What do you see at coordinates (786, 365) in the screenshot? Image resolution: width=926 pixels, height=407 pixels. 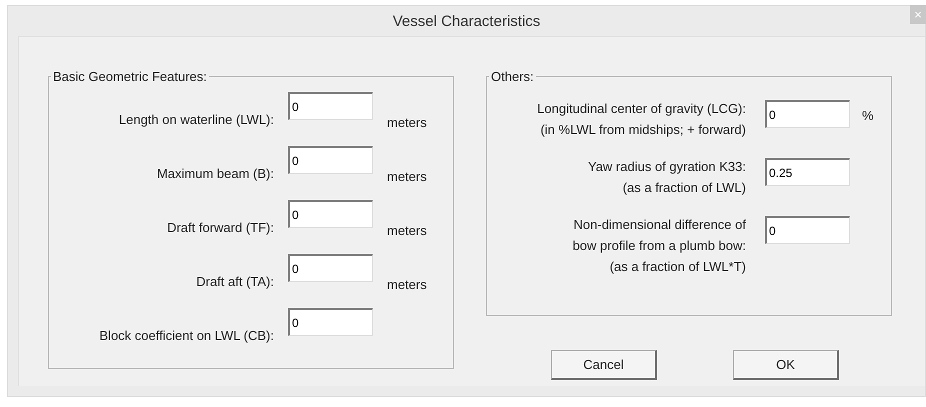 I see `dialog-button: OK` at bounding box center [786, 365].